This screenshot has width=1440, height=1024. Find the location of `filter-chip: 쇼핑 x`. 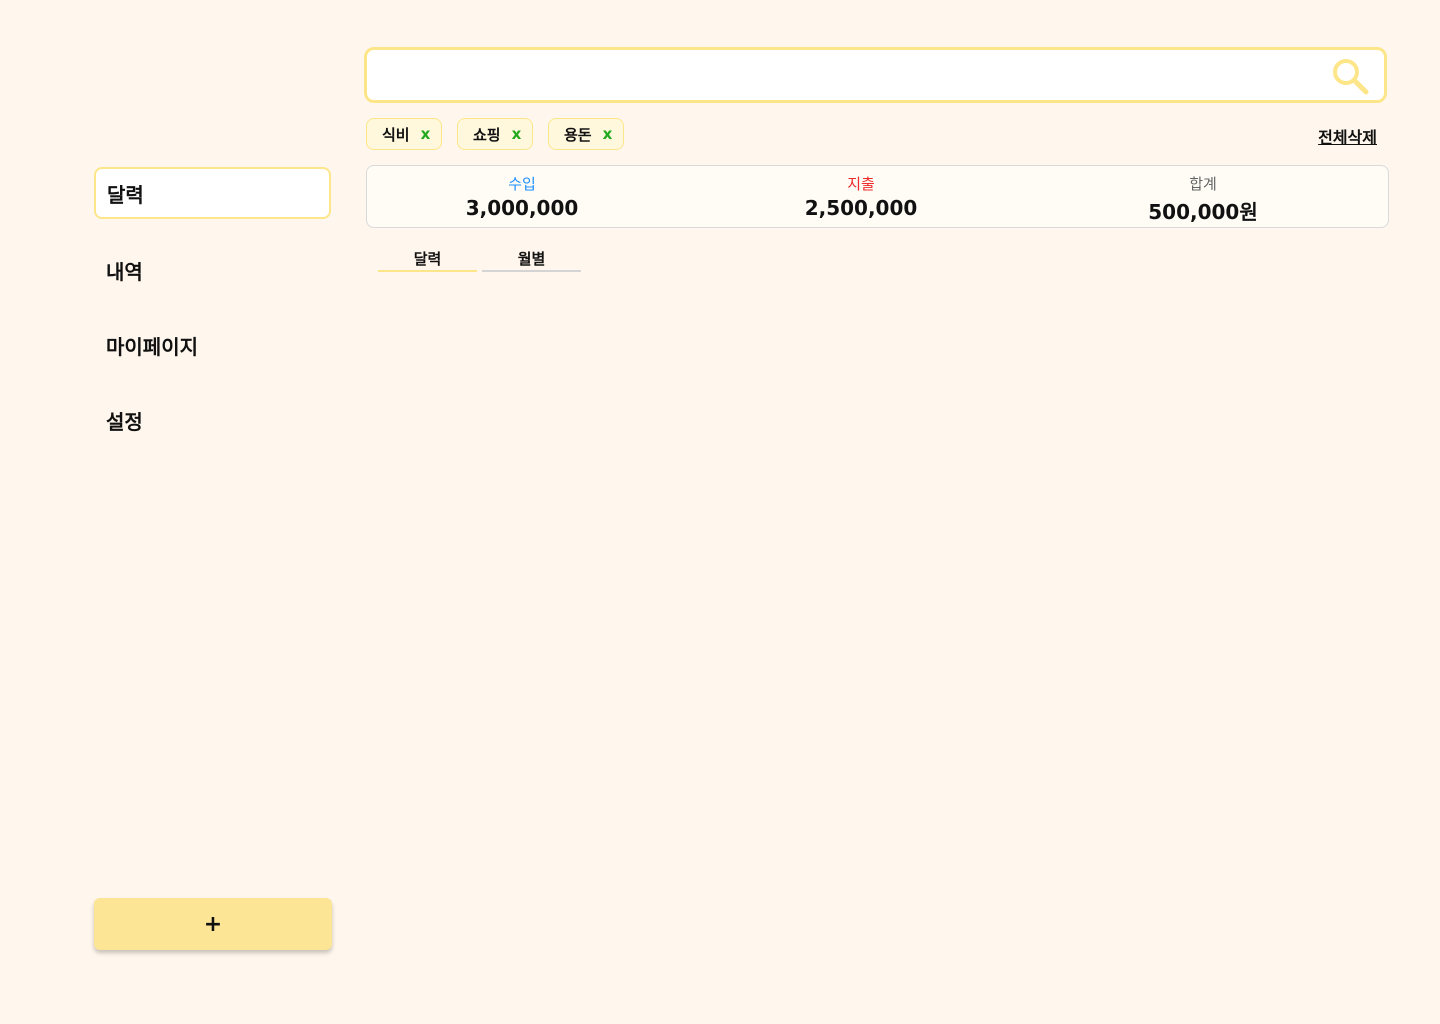

filter-chip: 쇼핑 x is located at coordinates (495, 134).